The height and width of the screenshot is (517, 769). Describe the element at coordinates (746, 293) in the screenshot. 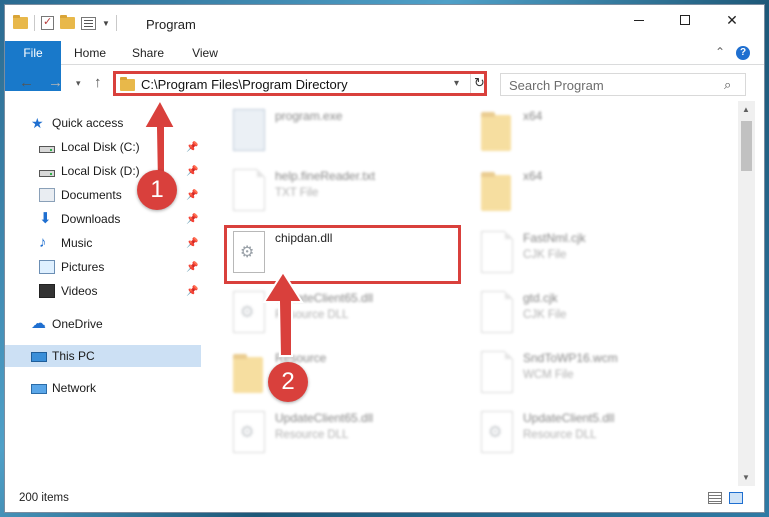

I see `vertical-scrollbar: ▲ ▼` at that location.